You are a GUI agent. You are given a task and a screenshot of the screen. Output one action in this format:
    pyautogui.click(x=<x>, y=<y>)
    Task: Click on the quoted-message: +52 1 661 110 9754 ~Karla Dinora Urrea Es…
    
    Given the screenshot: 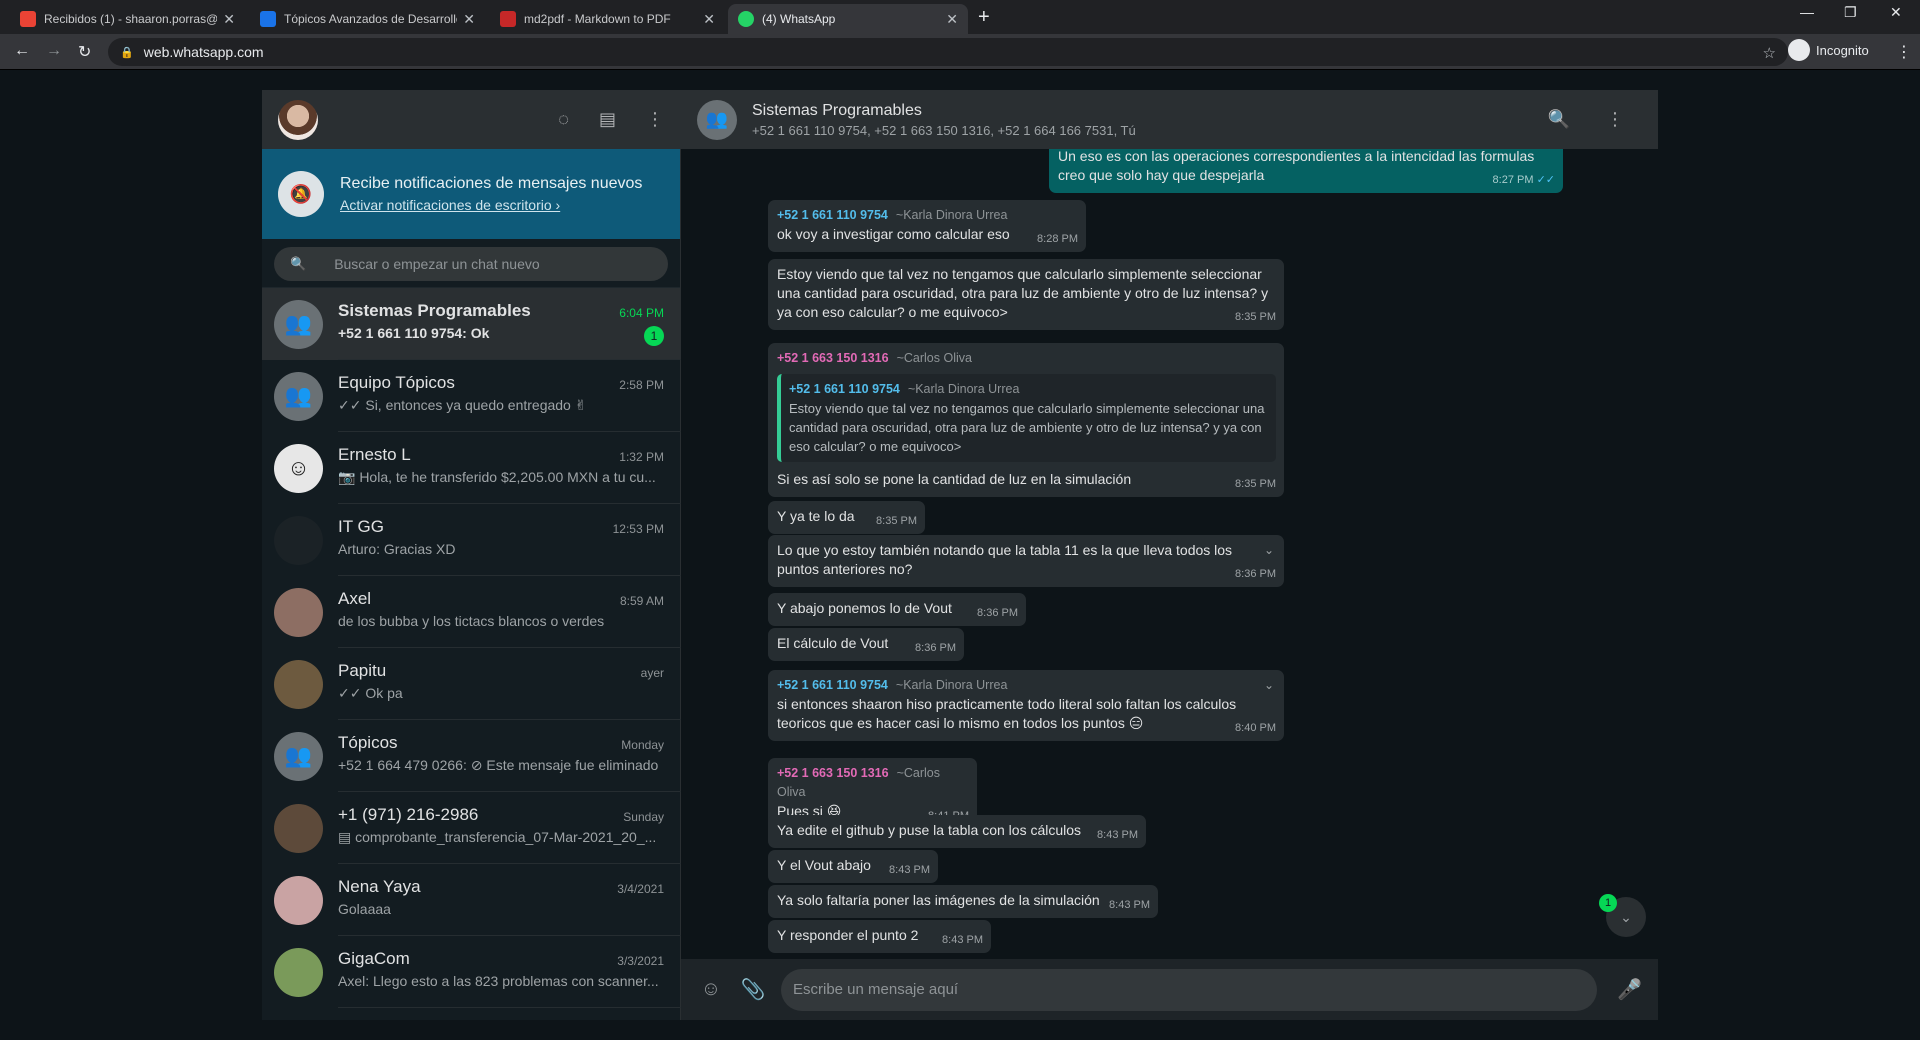 What is the action you would take?
    pyautogui.click(x=1026, y=418)
    